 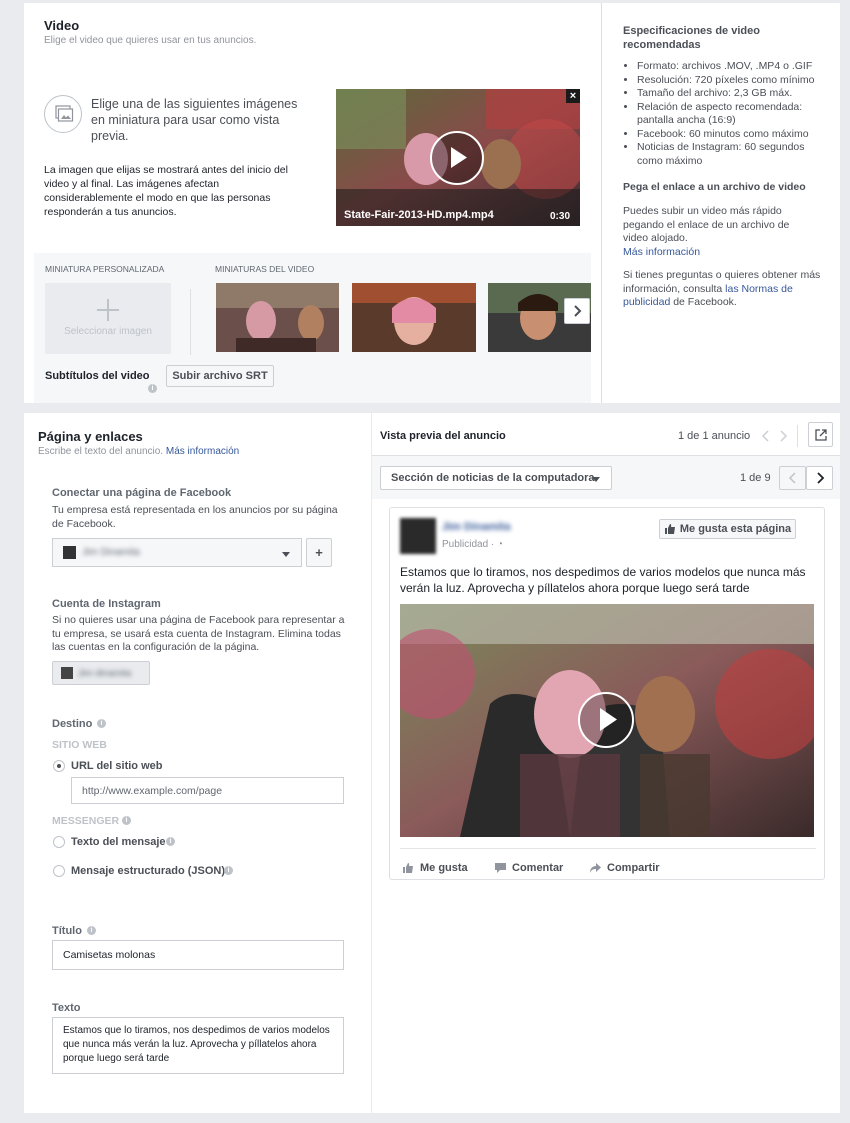 I want to click on website-url-input: http://www.example.com/page, so click(x=207, y=790).